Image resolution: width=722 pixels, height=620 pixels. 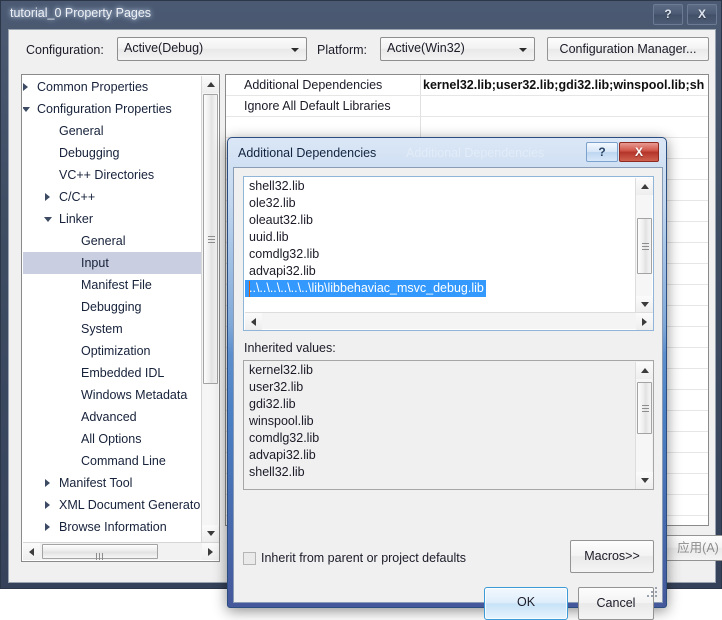 I want to click on inherited-vertical-scrollbar, so click(x=644, y=425).